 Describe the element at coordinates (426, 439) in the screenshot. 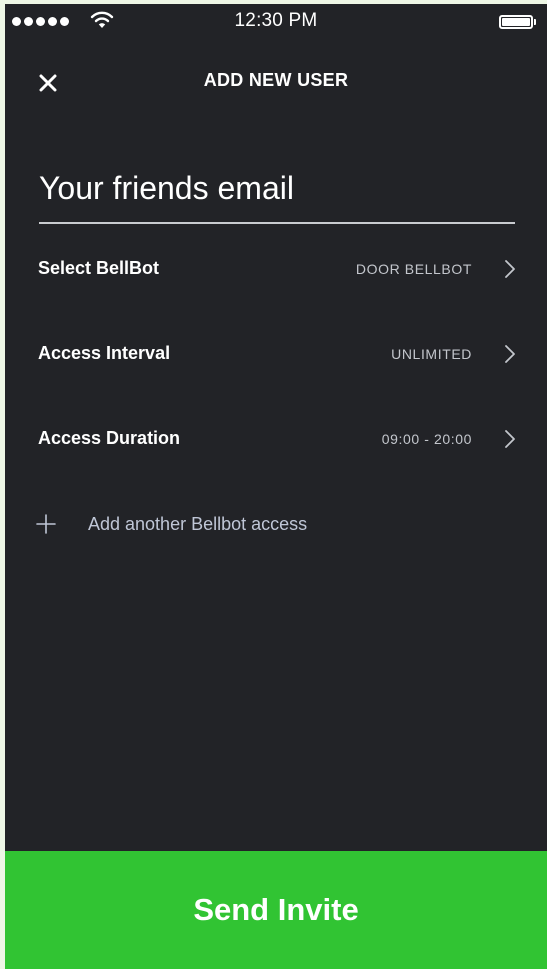

I see `row-value: 09:00 - 20:00` at that location.